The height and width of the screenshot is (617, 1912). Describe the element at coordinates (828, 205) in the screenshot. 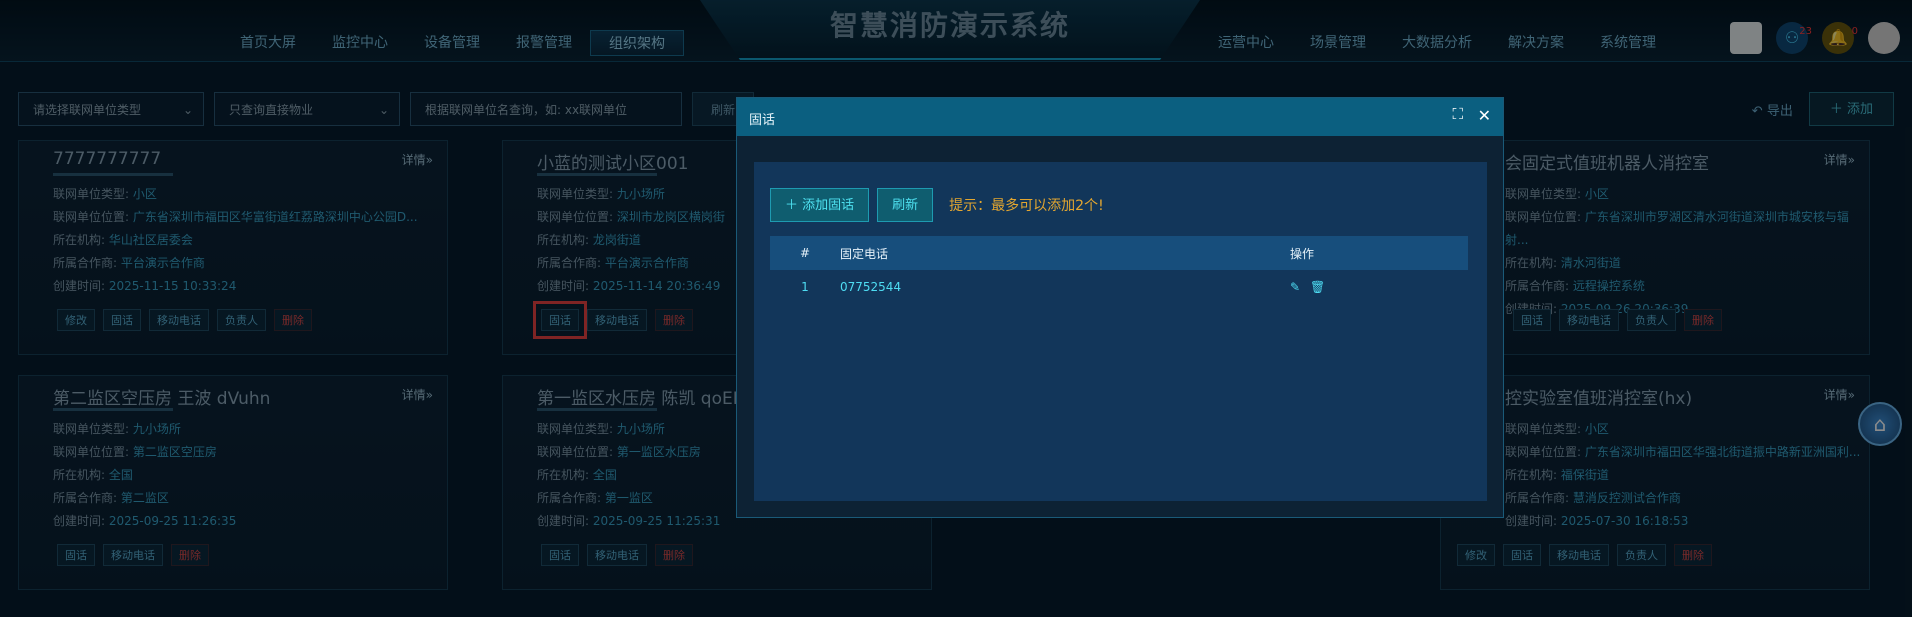

I see `add-phone-label: 添加固话` at that location.